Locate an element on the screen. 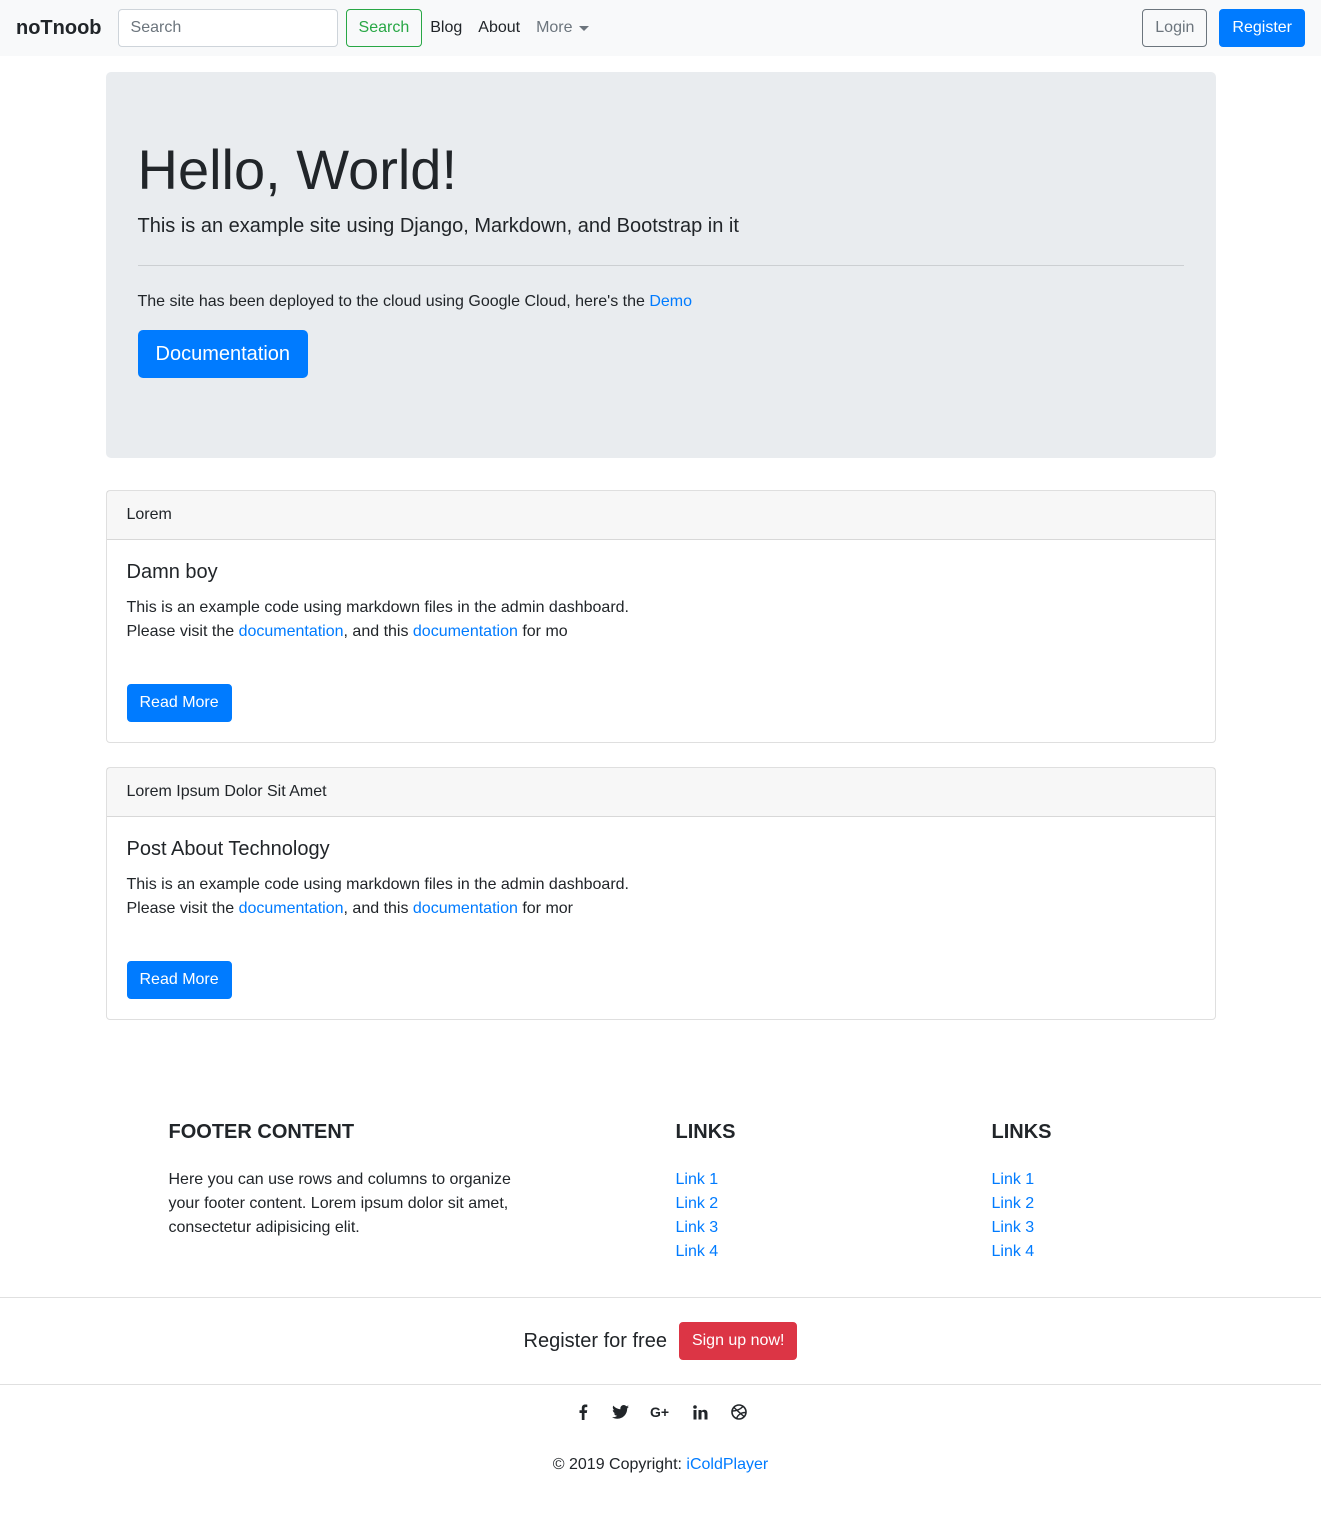 The height and width of the screenshot is (1516, 1321). svg-text: G+ is located at coordinates (659, 1412).